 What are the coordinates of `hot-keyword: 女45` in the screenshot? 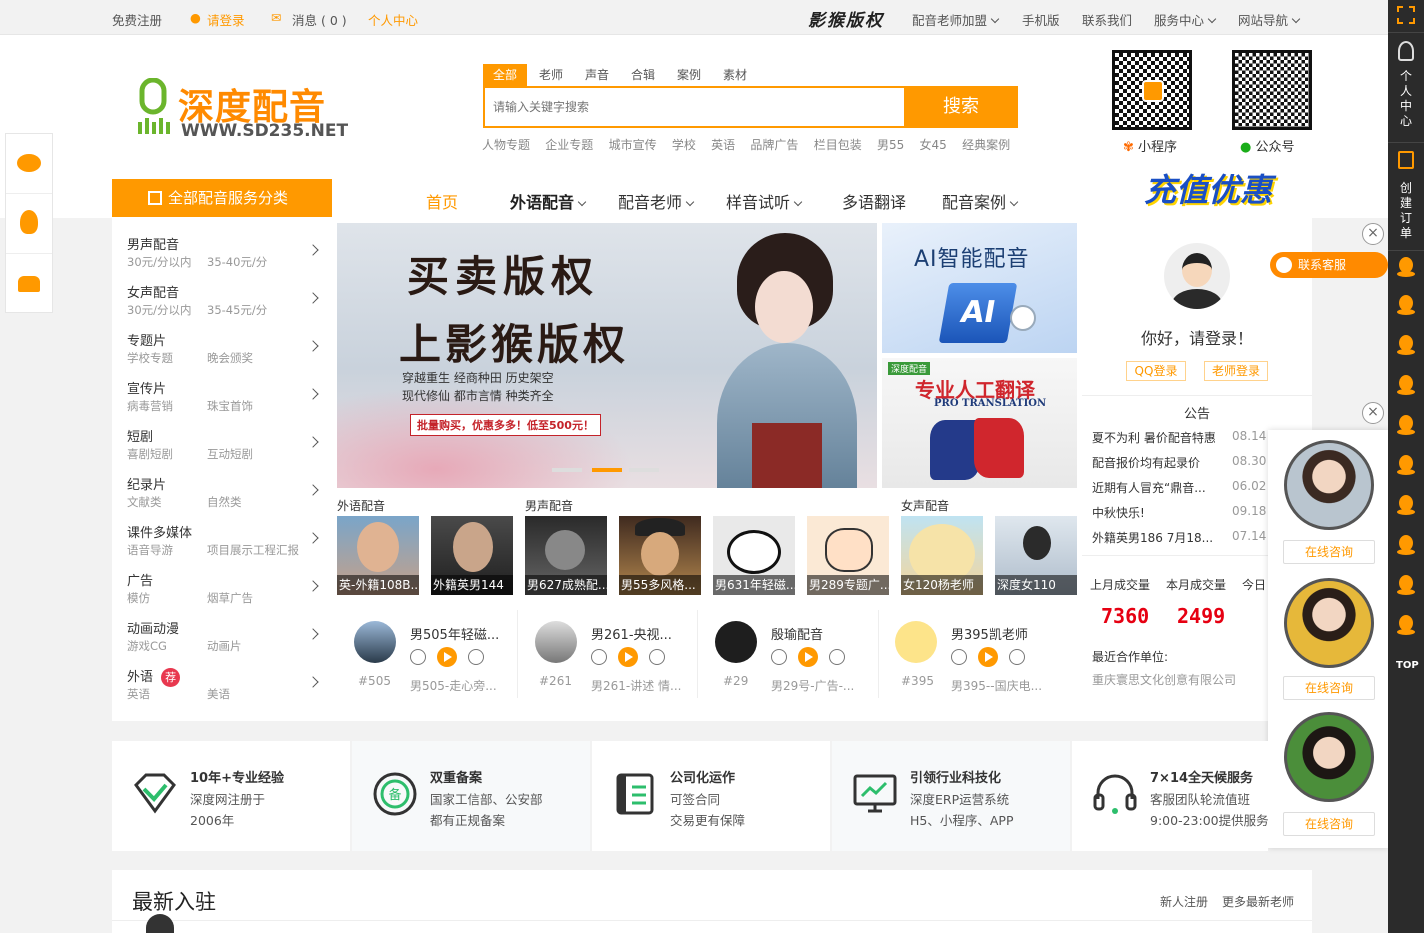 It's located at (933, 145).